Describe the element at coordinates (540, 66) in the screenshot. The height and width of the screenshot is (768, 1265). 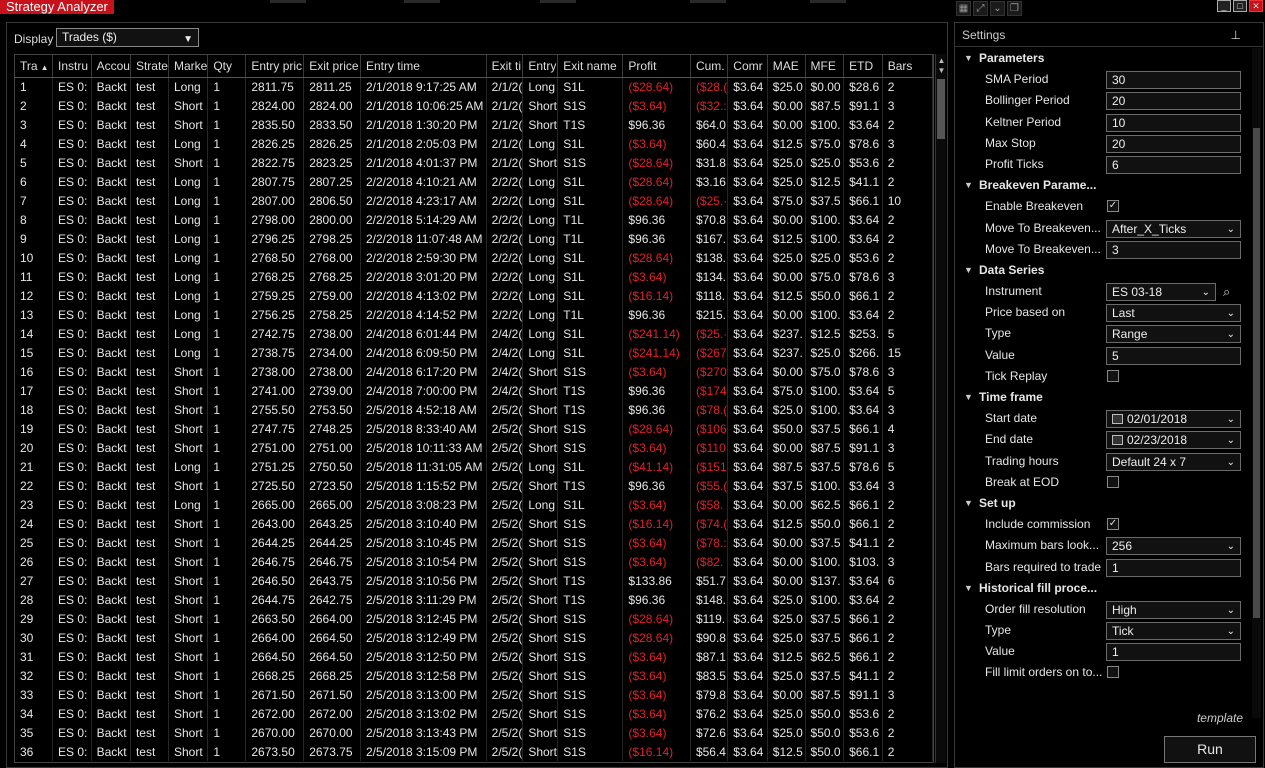
I see `column-header: Entry` at that location.